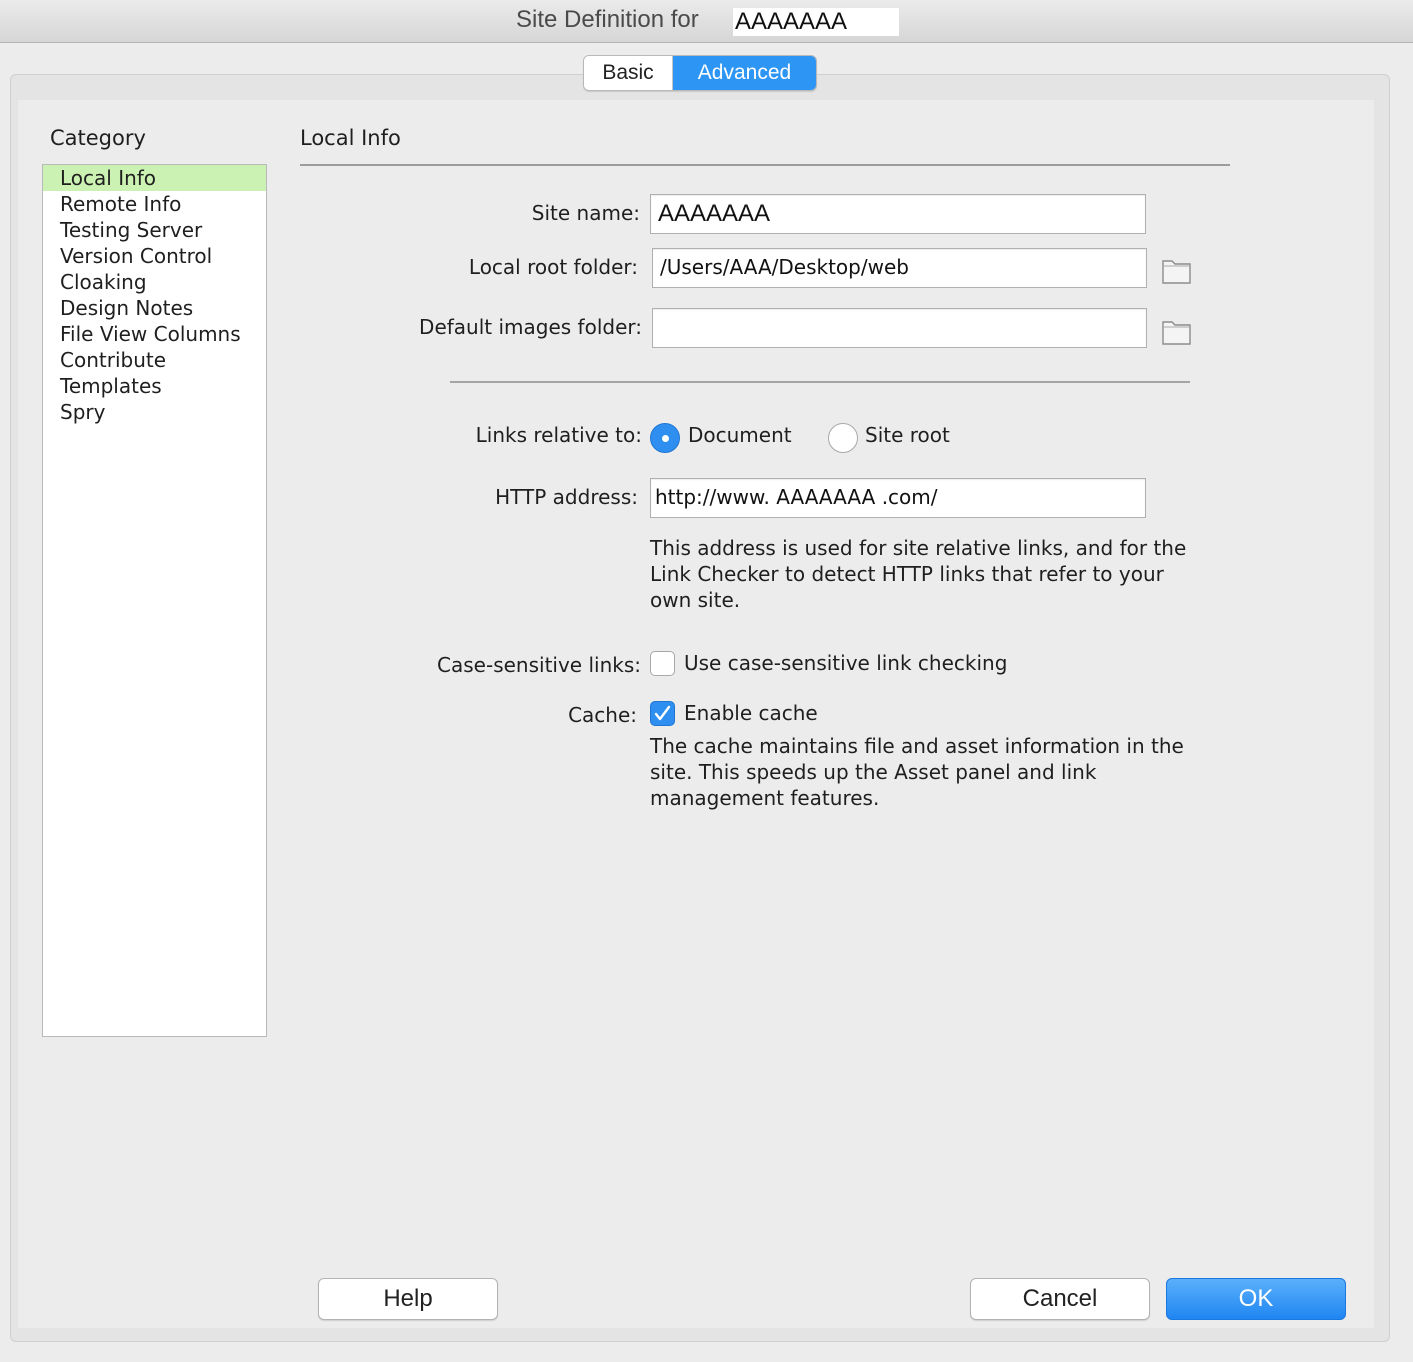 This screenshot has height=1362, width=1413. What do you see at coordinates (553, 267) in the screenshot?
I see `local-root-folder-label: Local root folder:` at bounding box center [553, 267].